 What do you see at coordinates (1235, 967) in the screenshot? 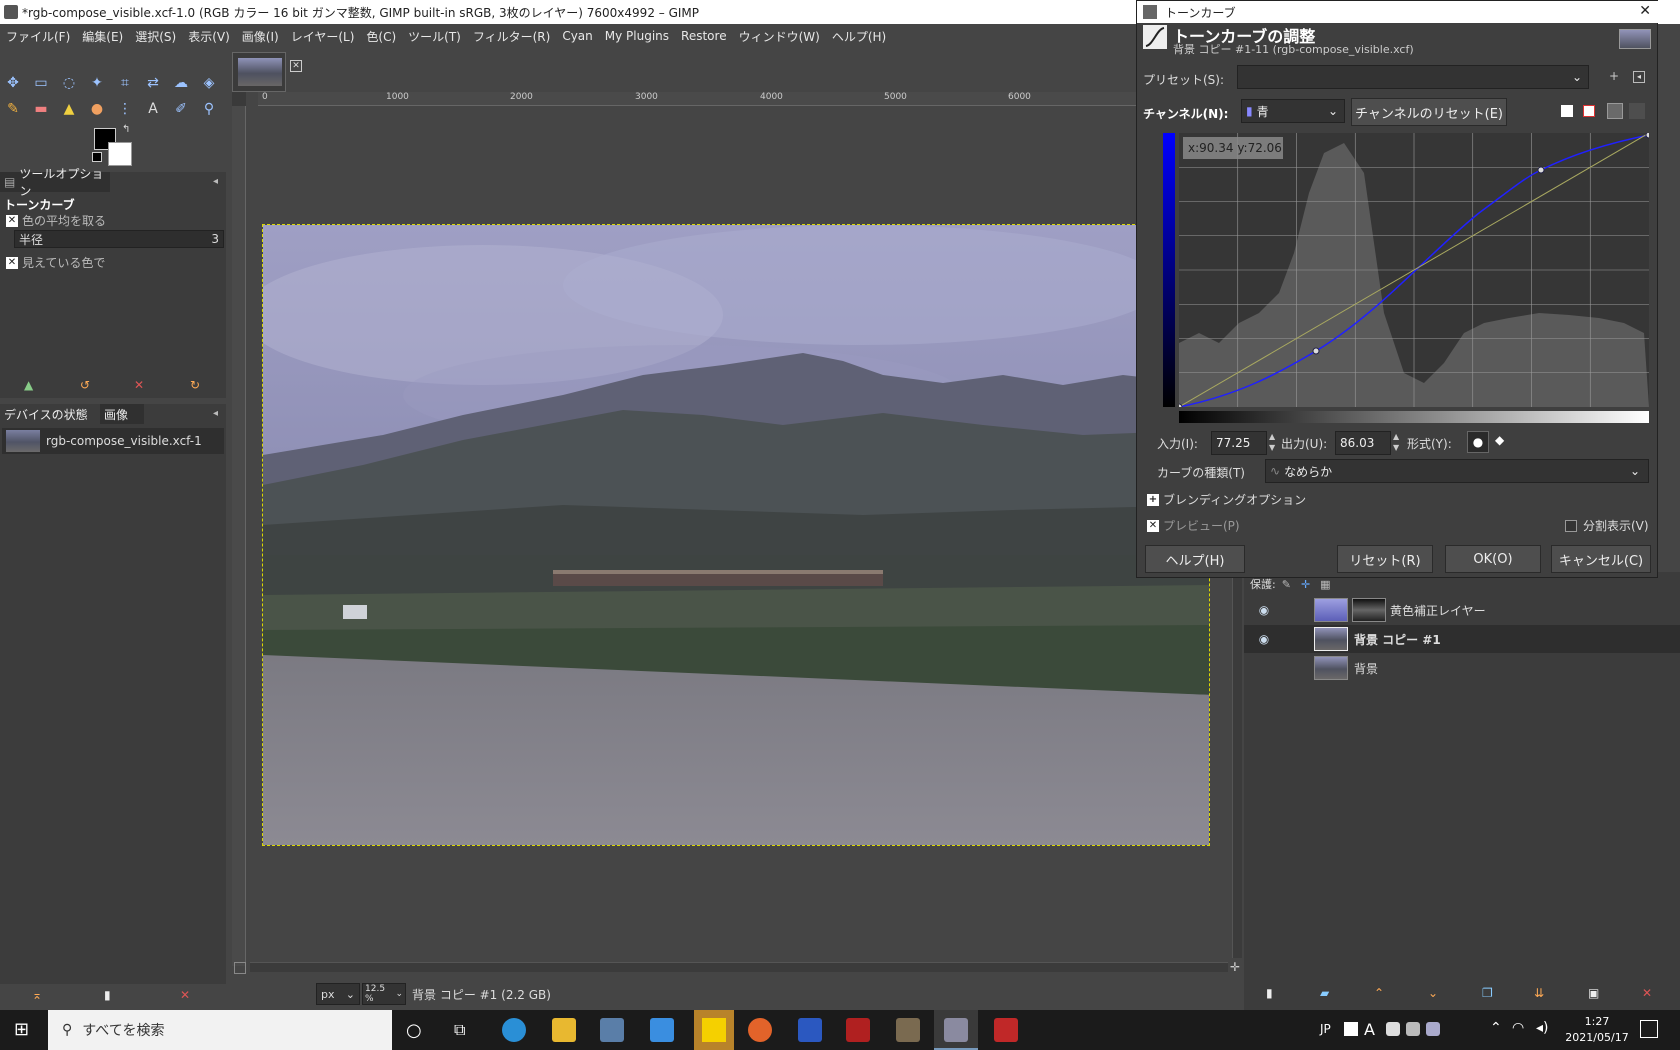
I see `navigate-icon: ✛` at bounding box center [1235, 967].